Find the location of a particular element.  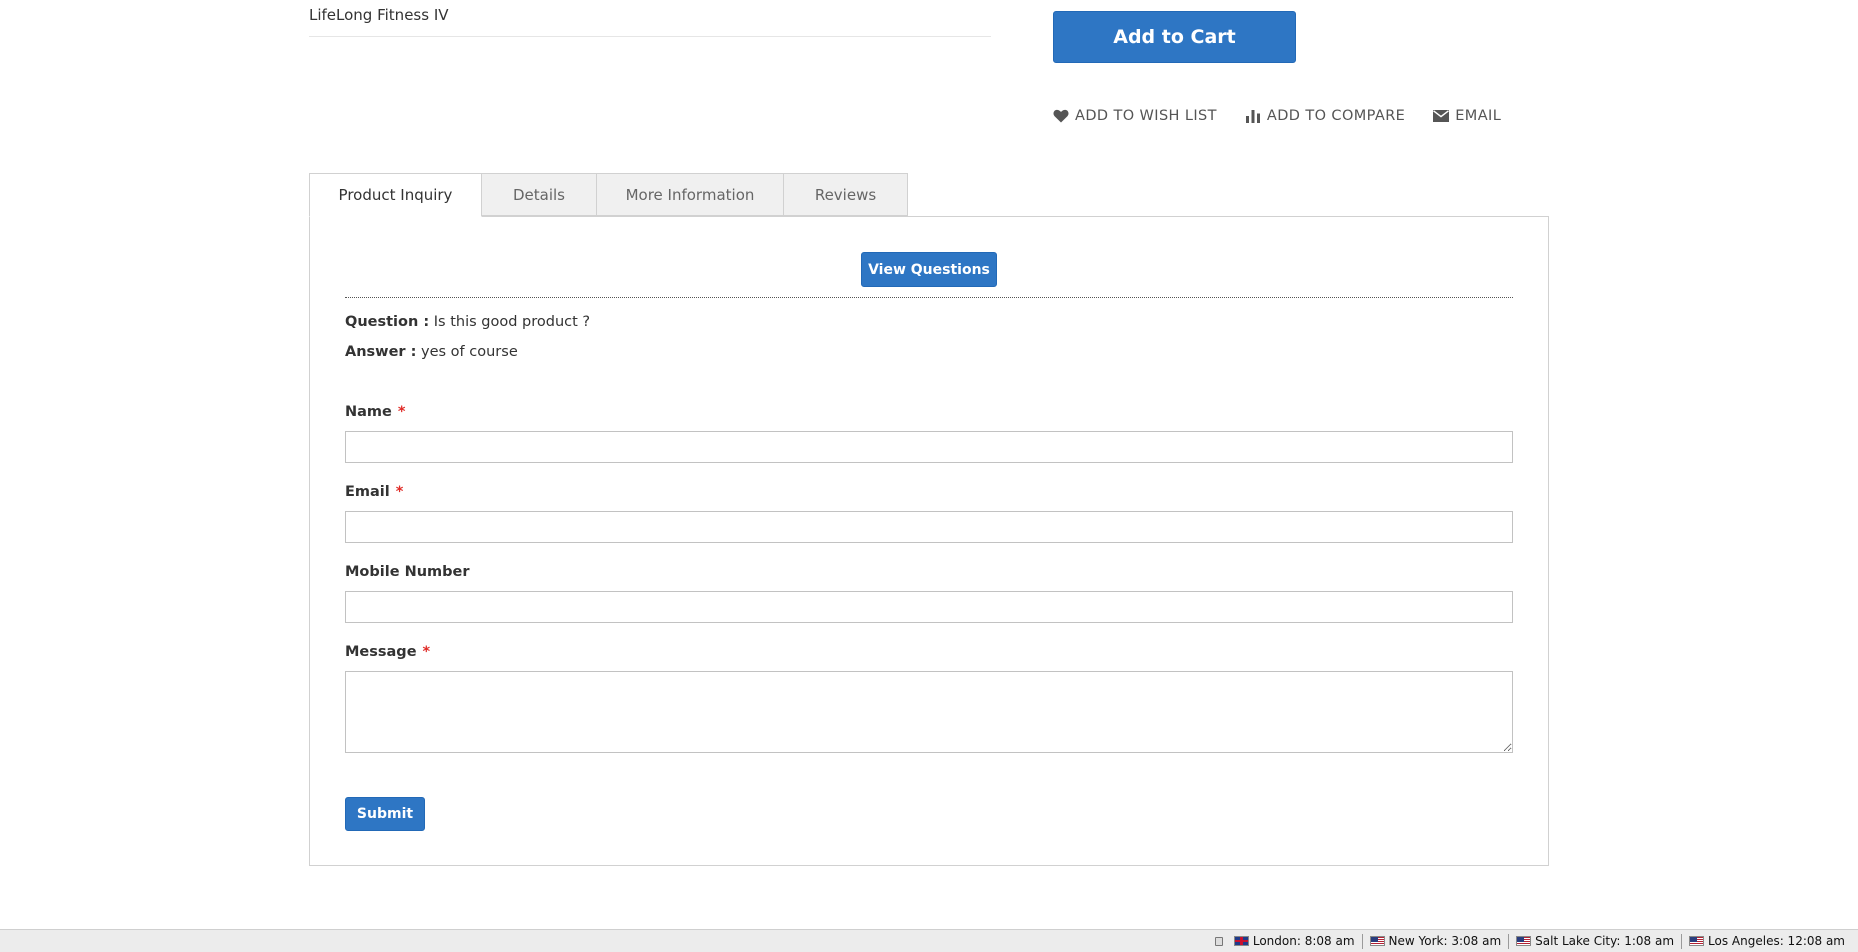

mobile-number-label: Mobile Number is located at coordinates (407, 572).